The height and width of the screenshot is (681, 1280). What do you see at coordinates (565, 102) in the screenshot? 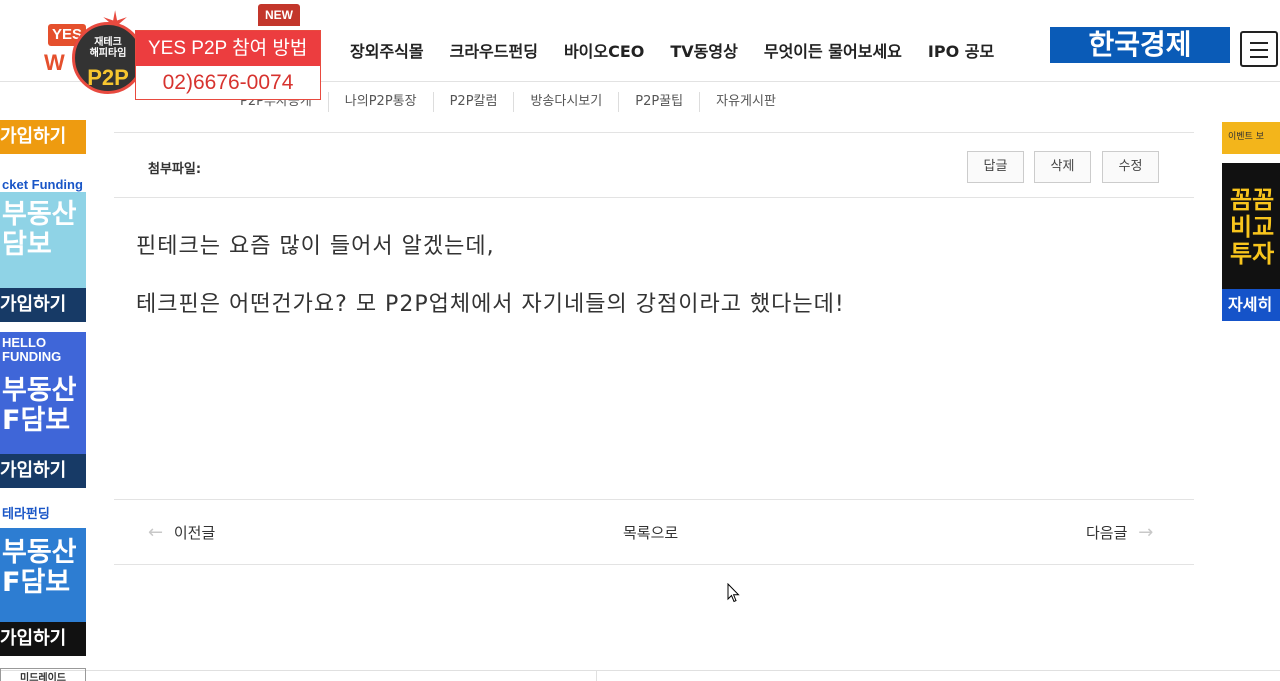
I see `subnav-item-replay: 방송다시보기` at bounding box center [565, 102].